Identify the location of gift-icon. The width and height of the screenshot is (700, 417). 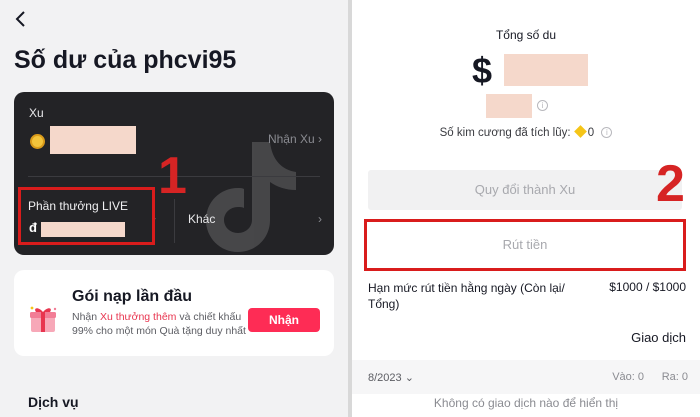
(43, 319).